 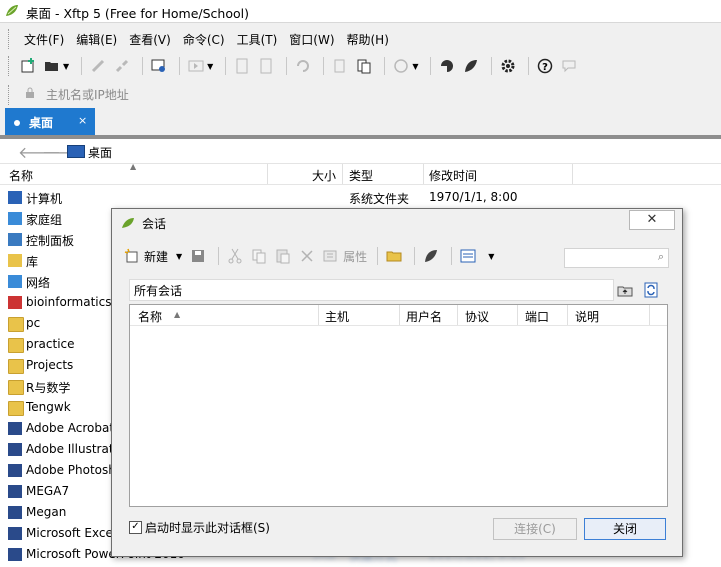 I want to click on file-name: Projects, so click(x=50, y=365).